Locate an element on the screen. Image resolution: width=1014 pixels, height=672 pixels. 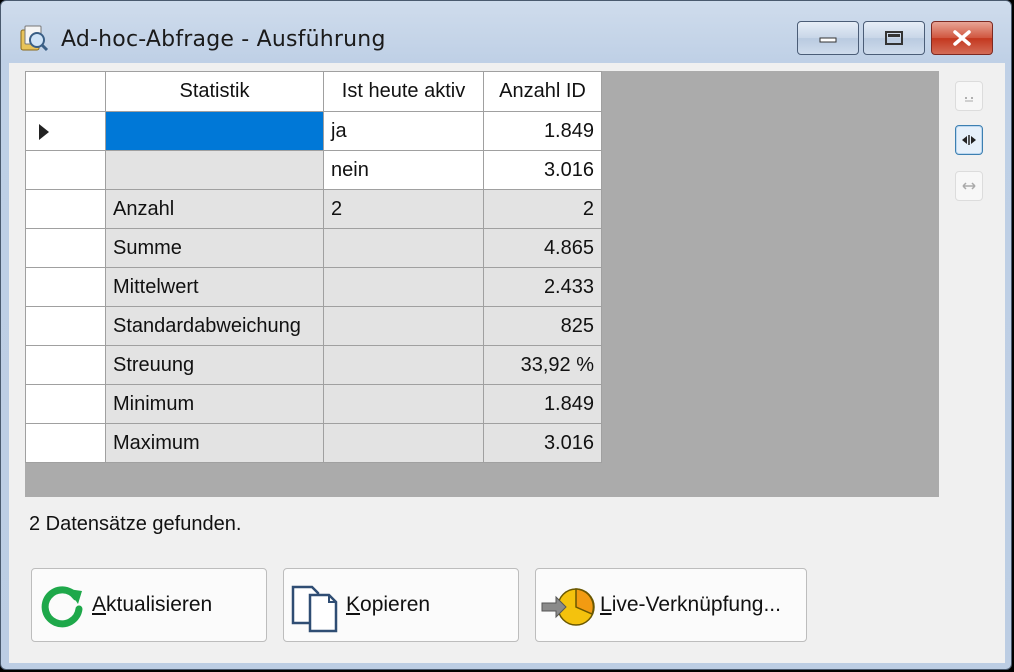
table-cell-aktiv: ja is located at coordinates (403, 131).